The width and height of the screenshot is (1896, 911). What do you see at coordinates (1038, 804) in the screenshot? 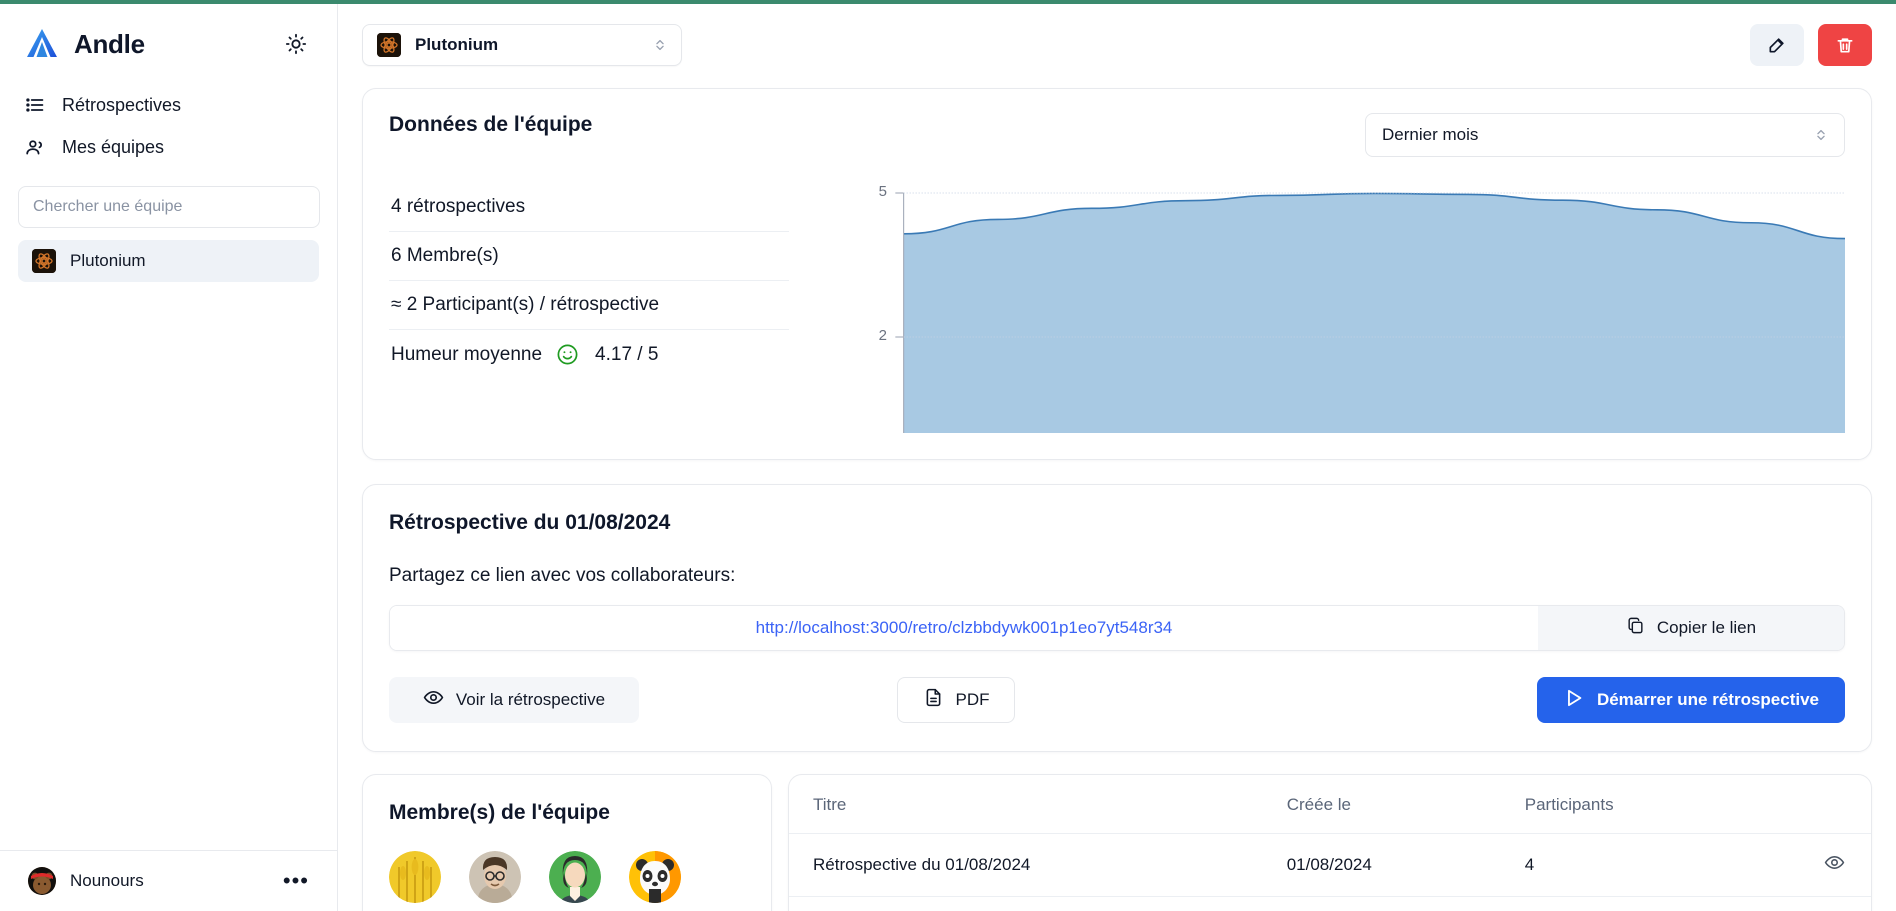
I see `column-header-titre: Titre` at bounding box center [1038, 804].